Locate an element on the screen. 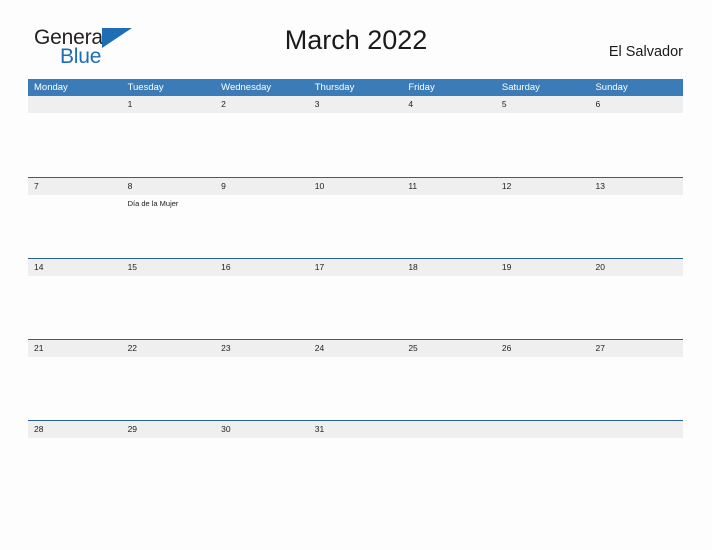  day-number: 1 is located at coordinates (169, 104).